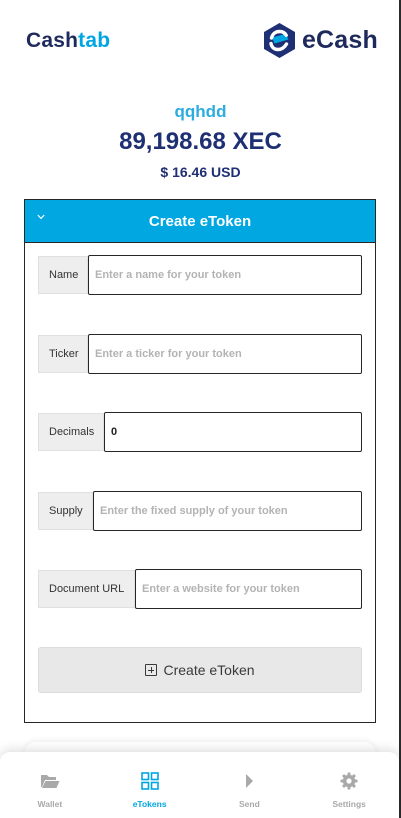  Describe the element at coordinates (225, 275) in the screenshot. I see `name-input` at that location.